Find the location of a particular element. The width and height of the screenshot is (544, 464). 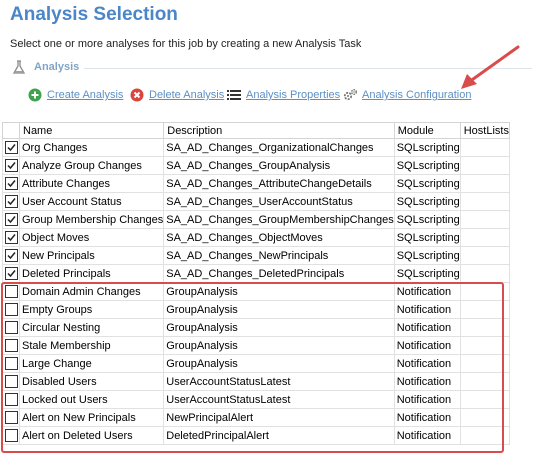

row-name: Disabled Users is located at coordinates (91, 381).